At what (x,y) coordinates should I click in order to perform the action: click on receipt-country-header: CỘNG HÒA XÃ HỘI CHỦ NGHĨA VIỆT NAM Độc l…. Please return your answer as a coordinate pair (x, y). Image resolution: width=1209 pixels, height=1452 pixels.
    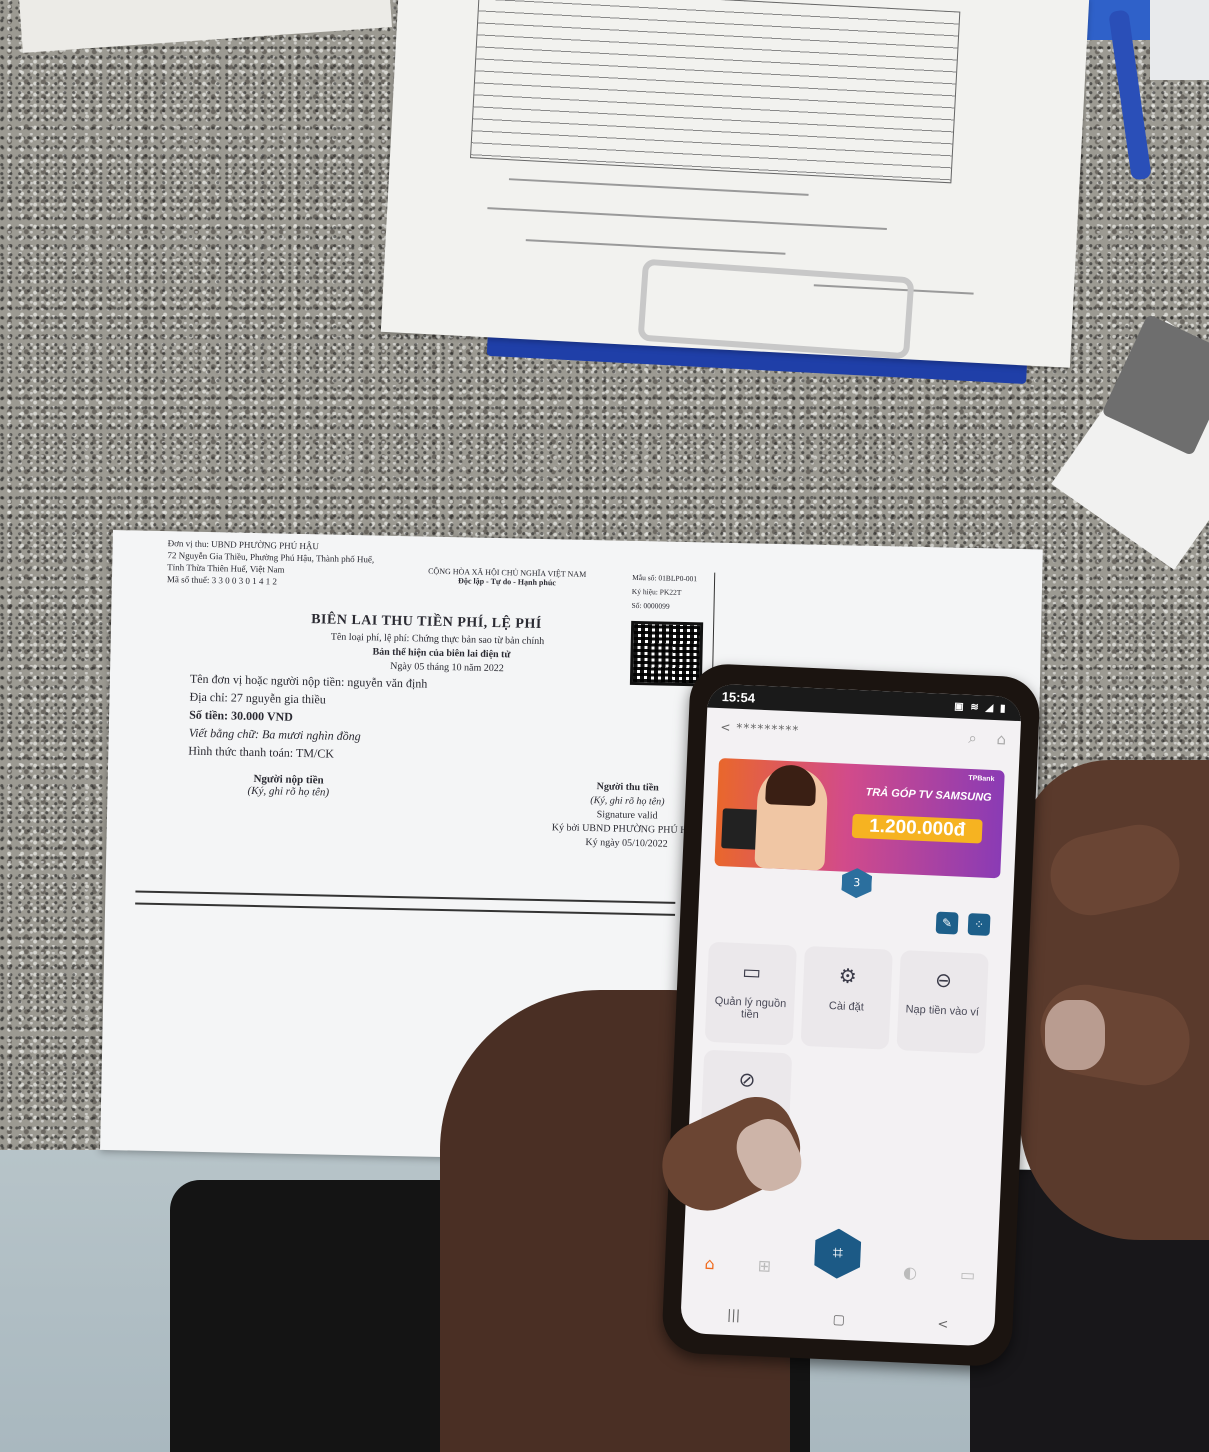
    Looking at the image, I should click on (507, 577).